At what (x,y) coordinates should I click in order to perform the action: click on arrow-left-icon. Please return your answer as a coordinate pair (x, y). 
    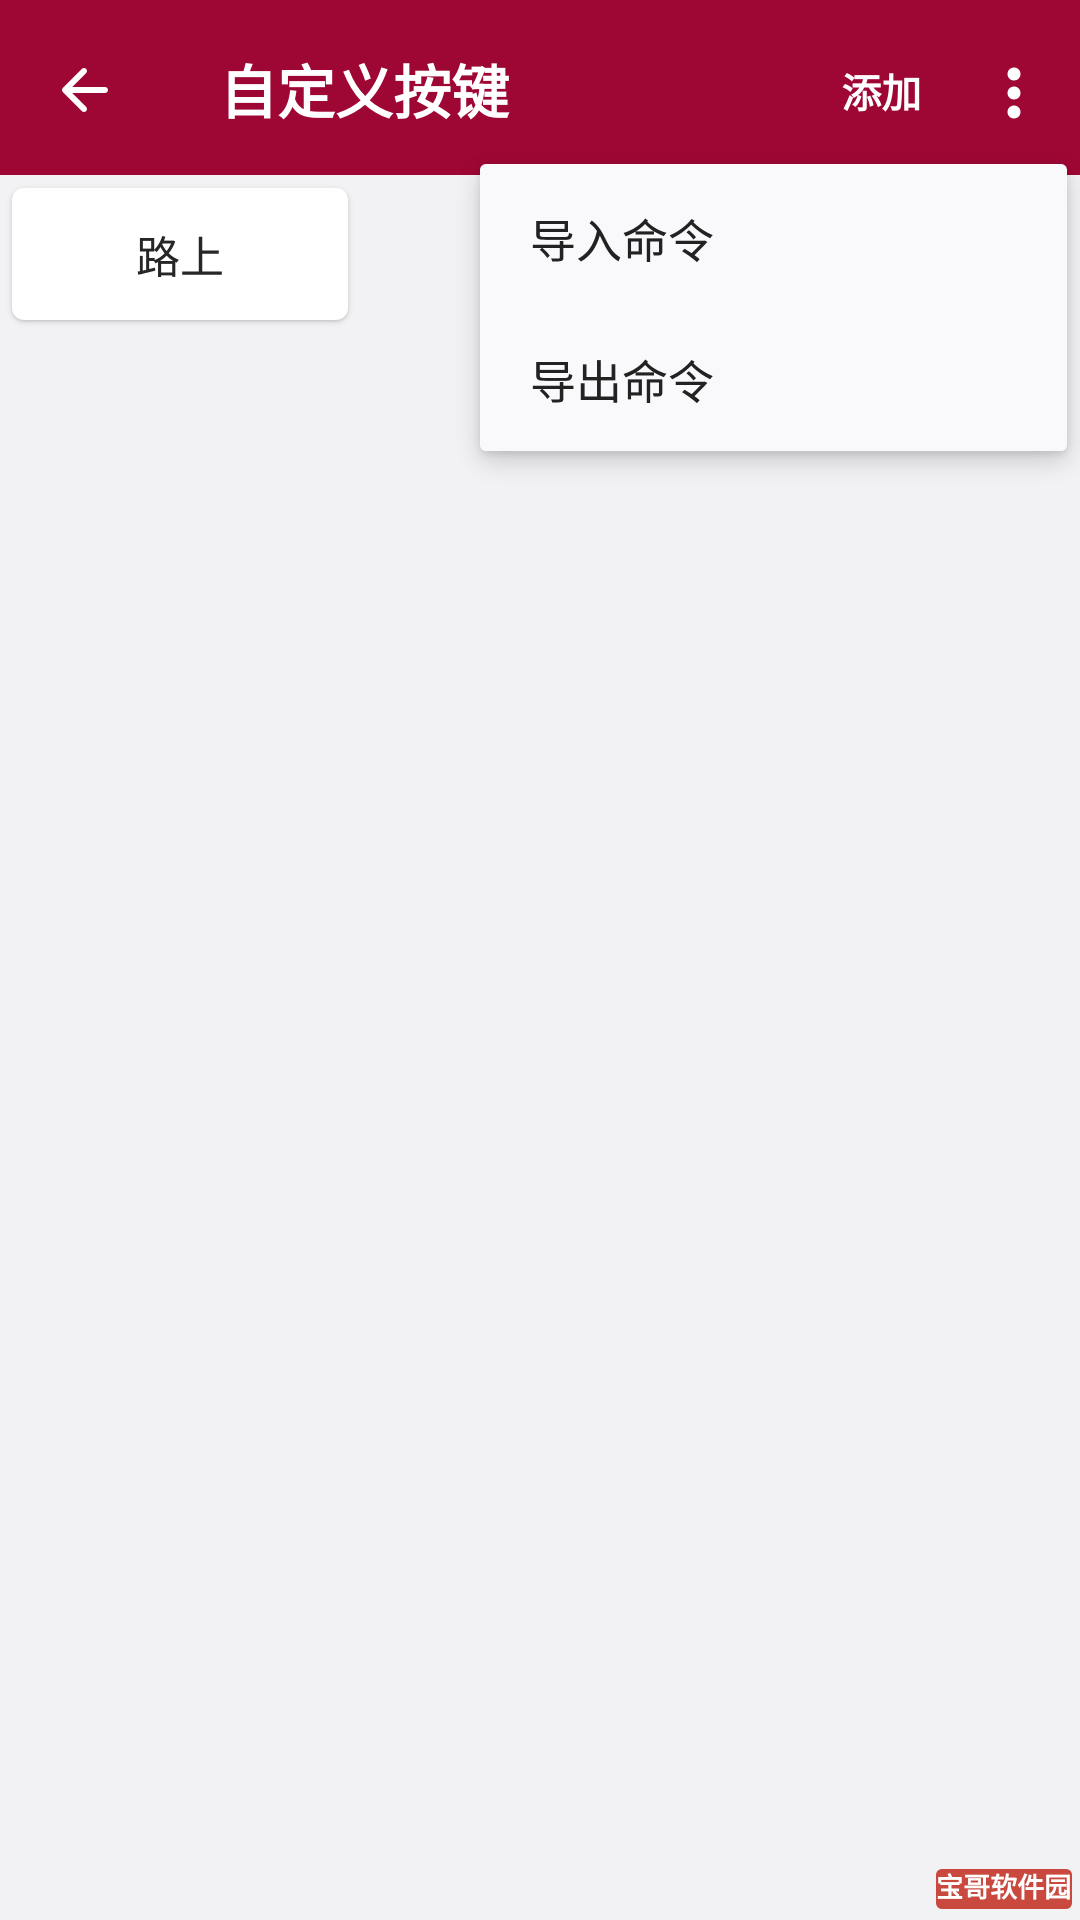
    Looking at the image, I should click on (85, 90).